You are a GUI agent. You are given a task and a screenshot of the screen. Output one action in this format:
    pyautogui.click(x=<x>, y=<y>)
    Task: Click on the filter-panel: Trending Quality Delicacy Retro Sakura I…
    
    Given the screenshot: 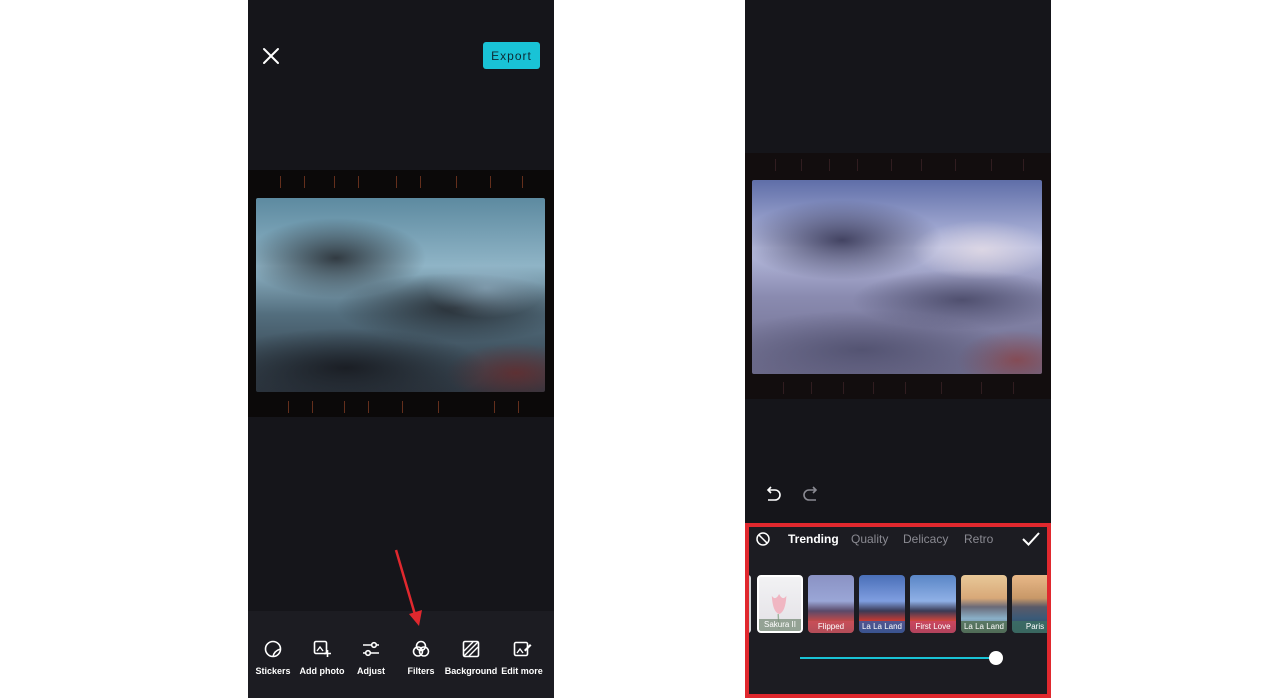 What is the action you would take?
    pyautogui.click(x=898, y=611)
    